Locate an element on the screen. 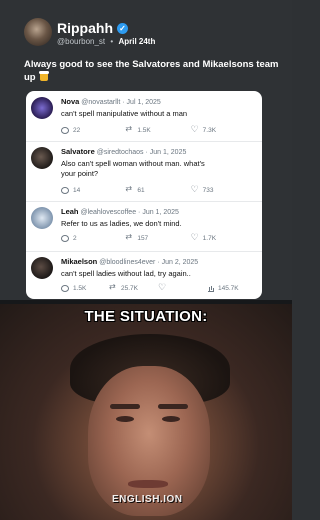 Image resolution: width=320 pixels, height=520 pixels. reply-count: 22 is located at coordinates (77, 130).